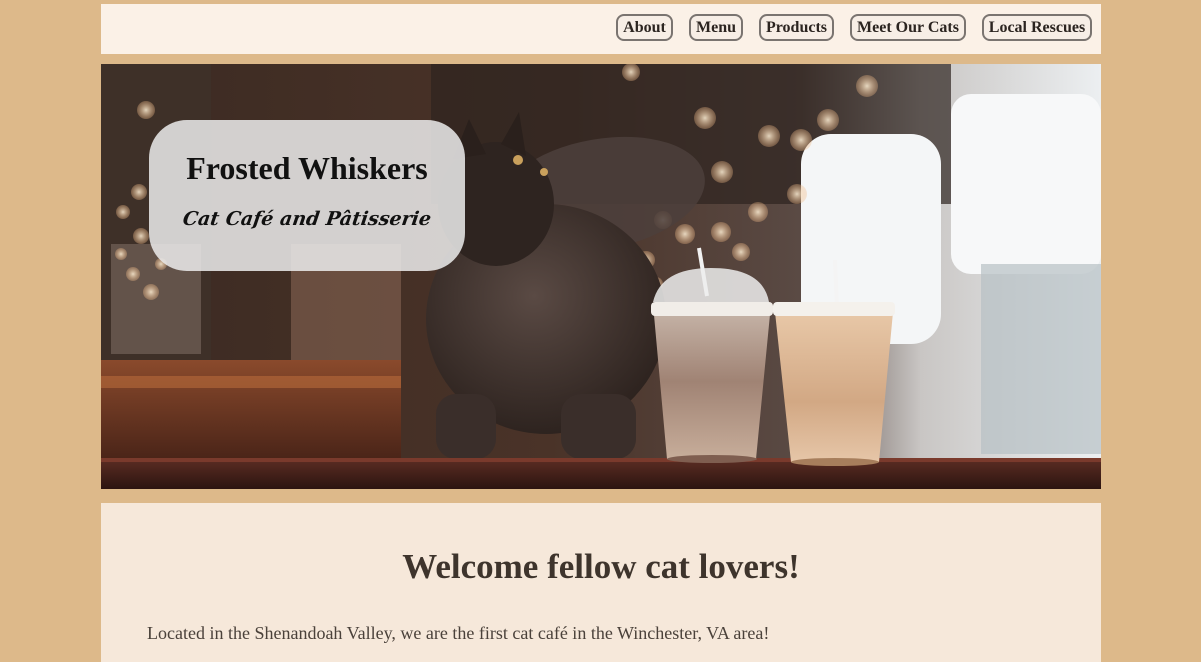 The width and height of the screenshot is (1201, 662). Describe the element at coordinates (1037, 27) in the screenshot. I see `nav-local-rescues-button: Local Rescues` at that location.